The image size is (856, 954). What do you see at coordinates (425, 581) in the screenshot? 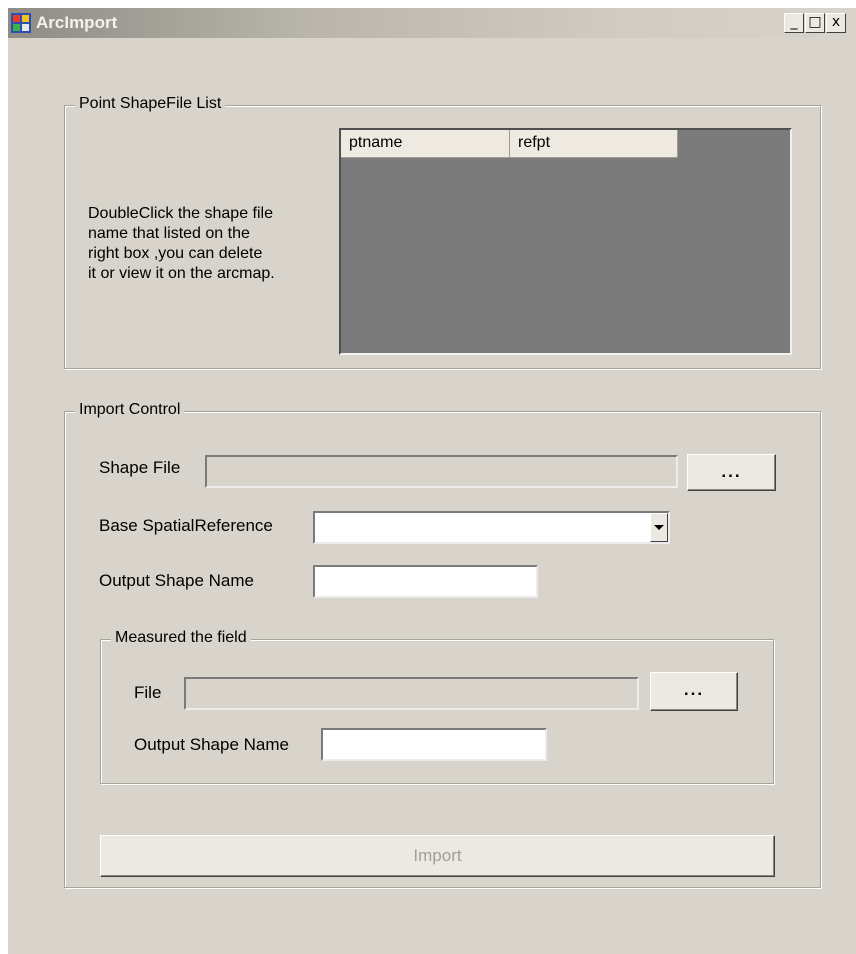
I see `output-shape-name-input` at bounding box center [425, 581].